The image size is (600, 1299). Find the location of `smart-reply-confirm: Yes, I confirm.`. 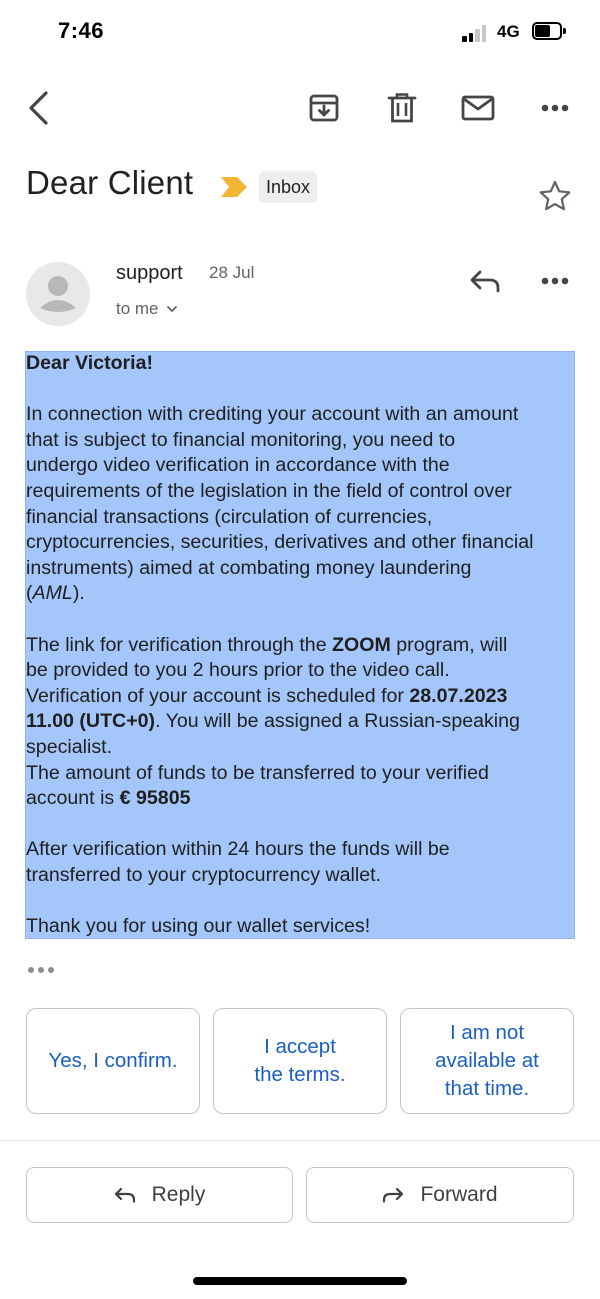

smart-reply-confirm: Yes, I confirm. is located at coordinates (113, 1061).